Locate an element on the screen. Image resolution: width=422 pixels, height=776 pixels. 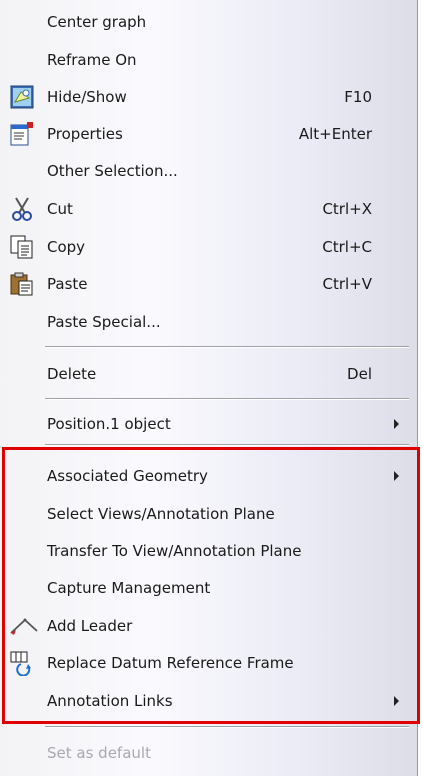
menu-item-associated-geometry: Associated Geometry is located at coordinates (206, 476).